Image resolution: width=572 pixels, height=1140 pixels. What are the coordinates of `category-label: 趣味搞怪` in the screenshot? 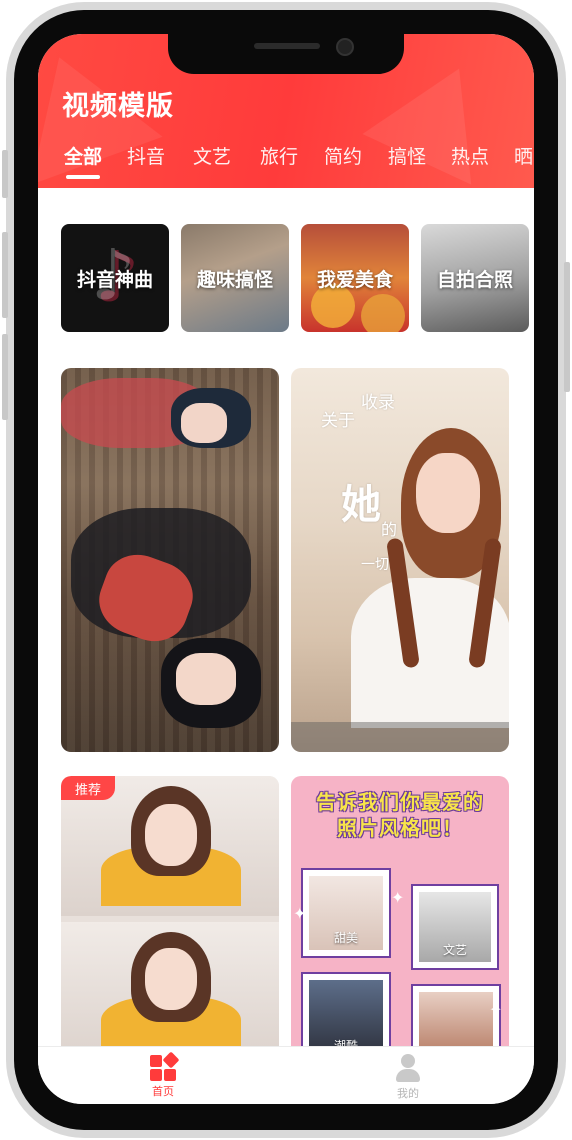 It's located at (234, 279).